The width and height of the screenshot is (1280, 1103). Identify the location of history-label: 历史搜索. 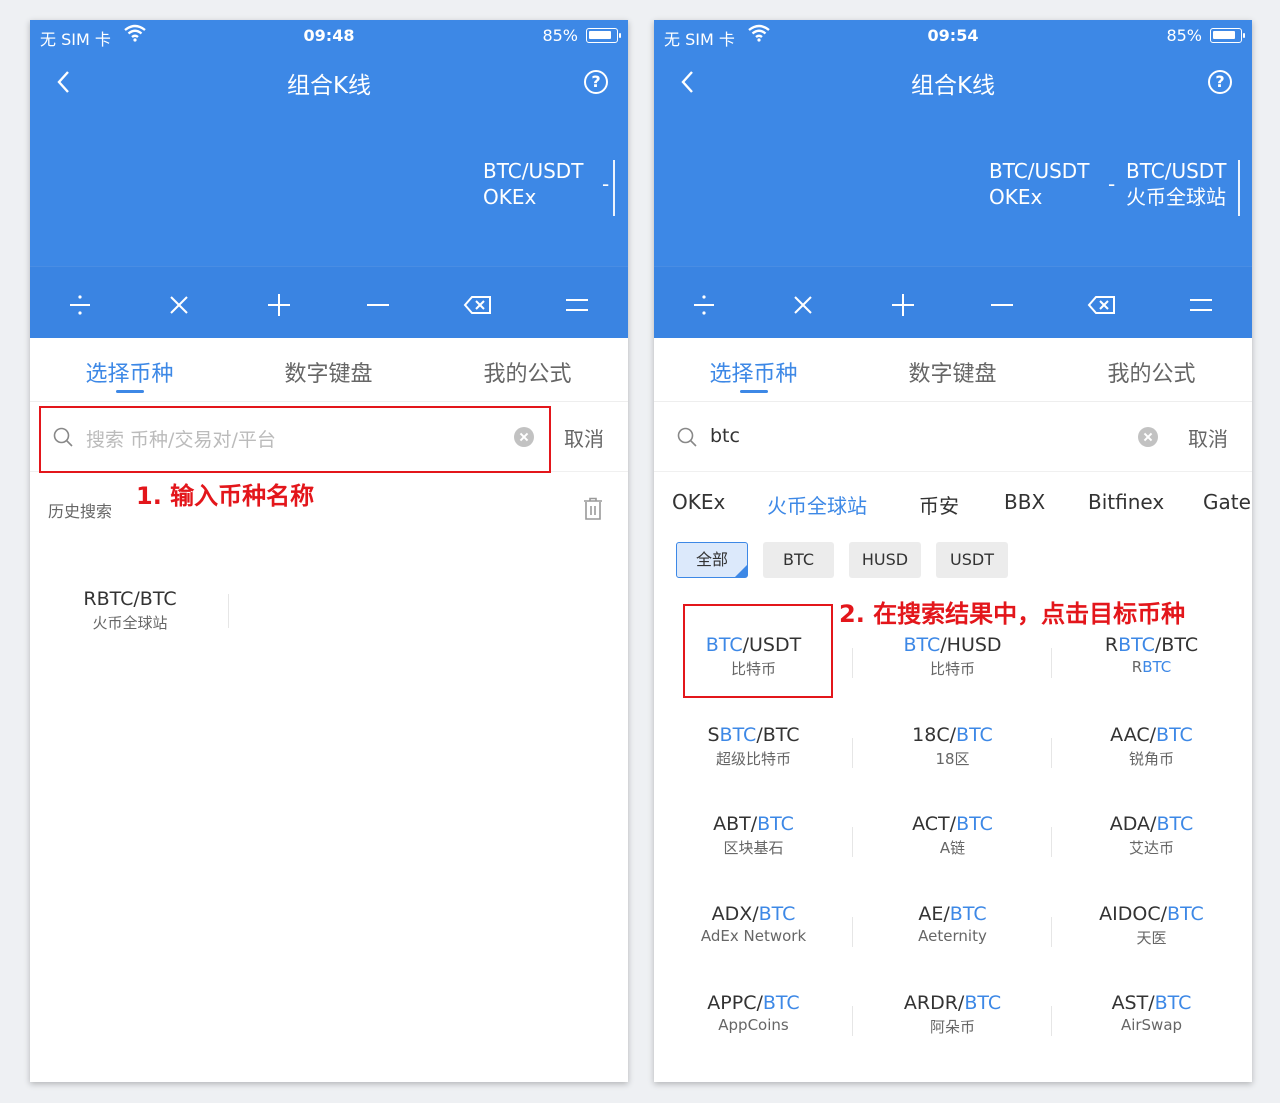
(80, 511).